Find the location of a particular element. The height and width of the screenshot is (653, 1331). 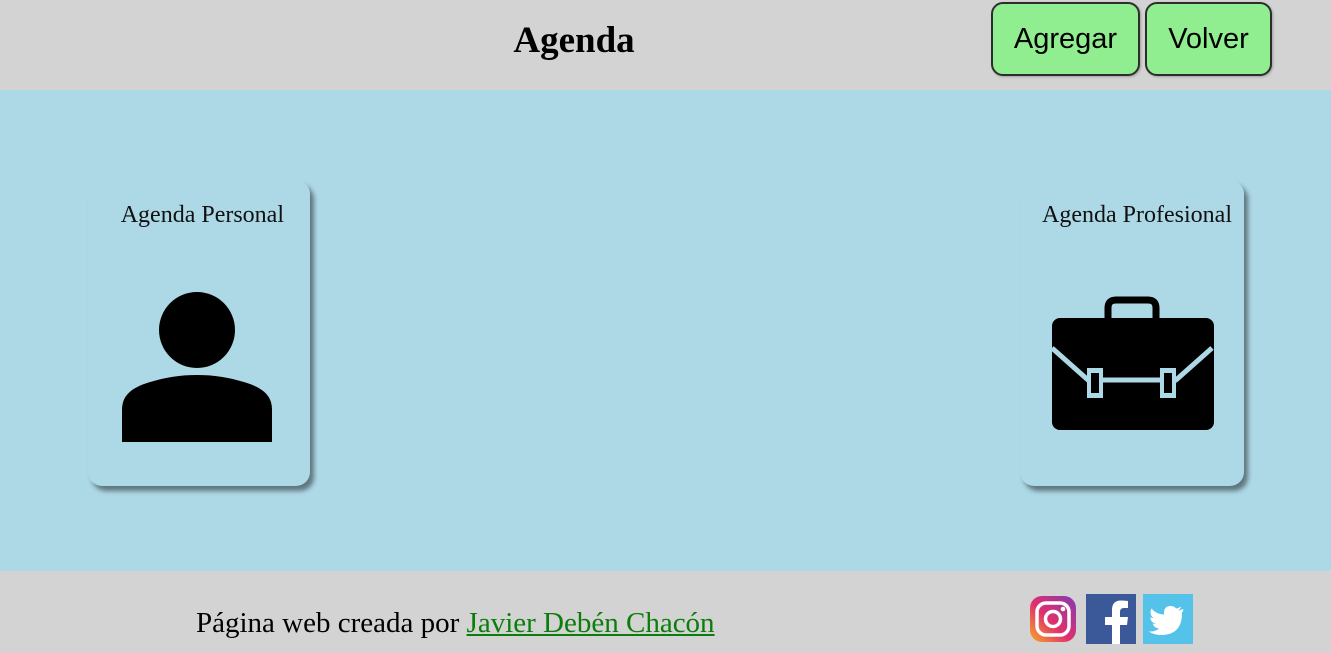

back-button: Volver is located at coordinates (1208, 39).